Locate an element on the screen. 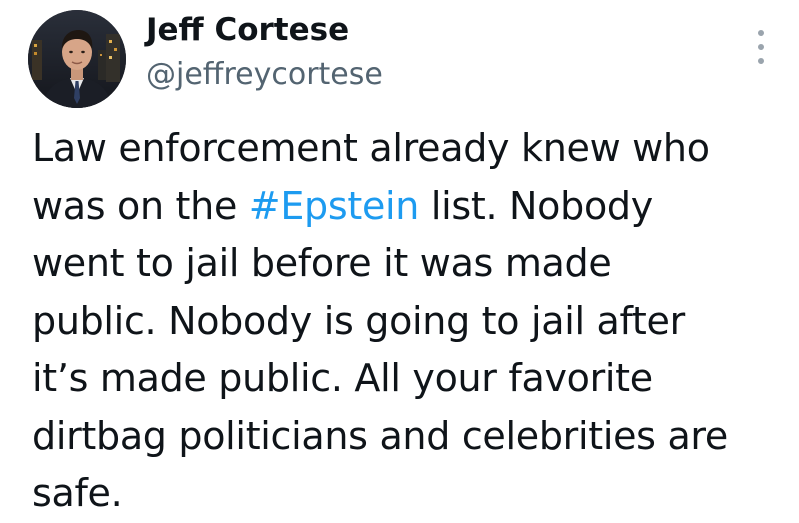 The height and width of the screenshot is (523, 799). tweet-line: went to jail before it was made is located at coordinates (412, 264).